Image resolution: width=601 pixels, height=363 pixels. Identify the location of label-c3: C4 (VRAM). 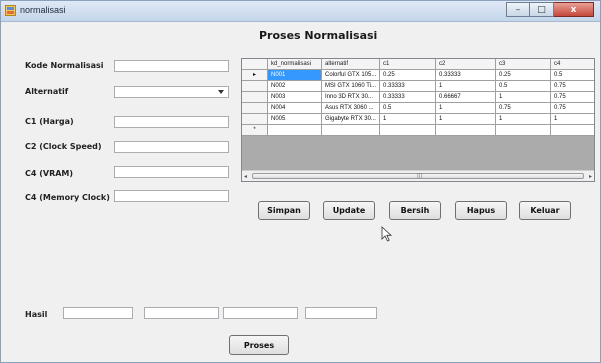
(49, 173).